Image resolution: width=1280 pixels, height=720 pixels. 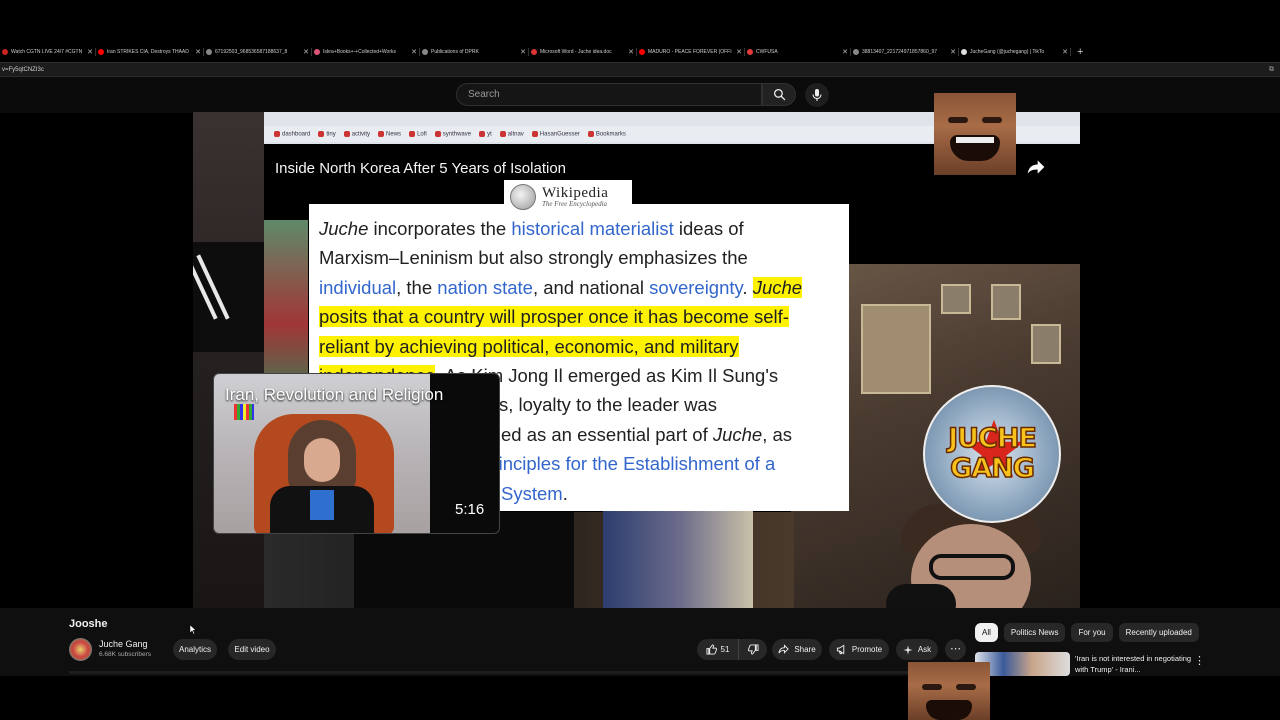 What do you see at coordinates (252, 649) in the screenshot?
I see `edit-video-button: Edit video` at bounding box center [252, 649].